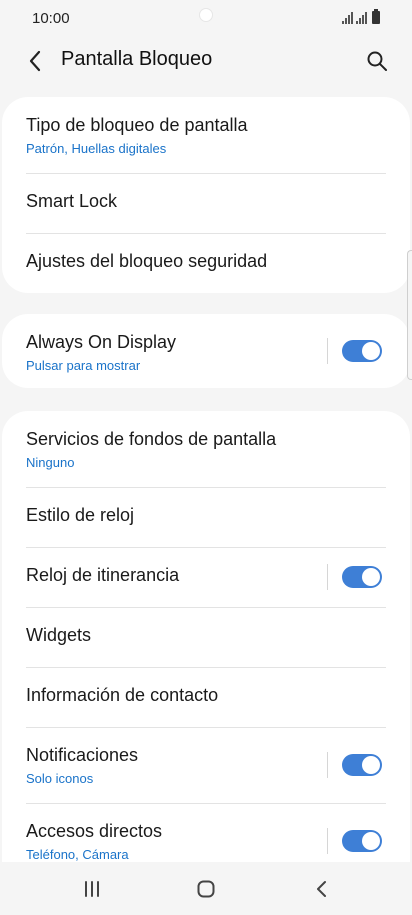 The height and width of the screenshot is (915, 412). I want to click on list-item-contact-information: Información de contacto, so click(206, 697).